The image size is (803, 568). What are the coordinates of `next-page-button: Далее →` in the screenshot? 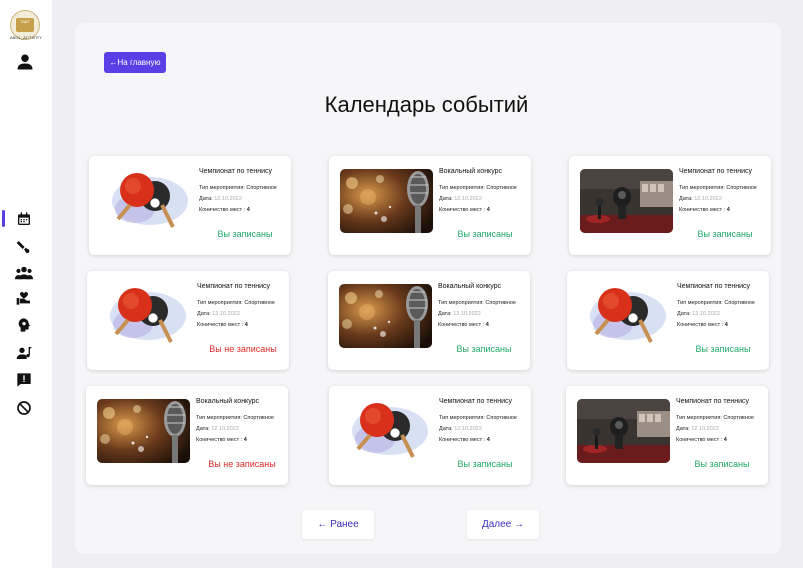 It's located at (503, 524).